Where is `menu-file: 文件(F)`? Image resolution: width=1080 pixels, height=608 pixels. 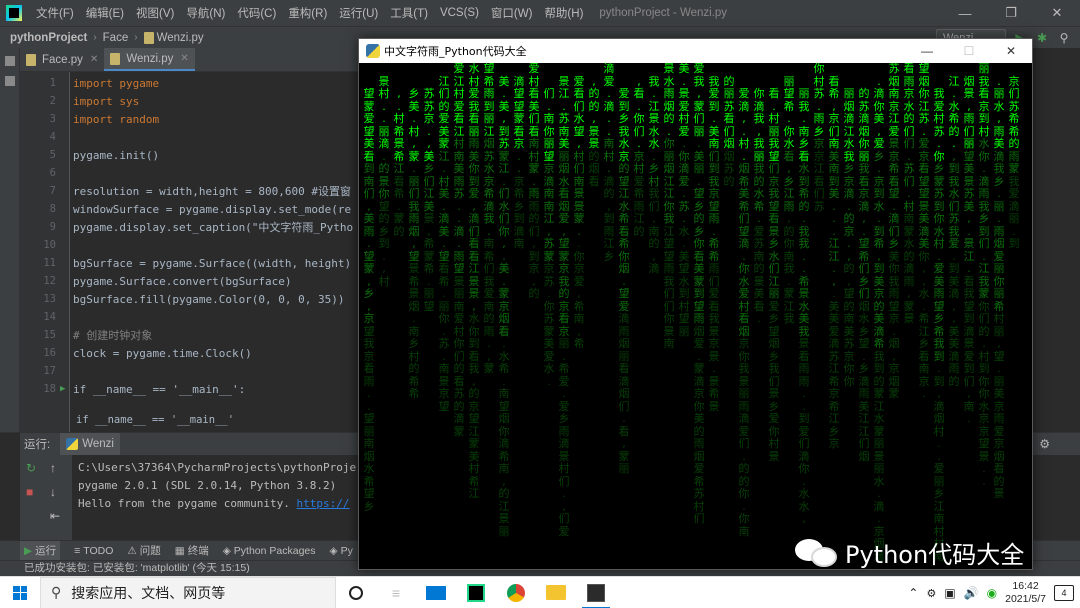 menu-file: 文件(F) is located at coordinates (55, 13).